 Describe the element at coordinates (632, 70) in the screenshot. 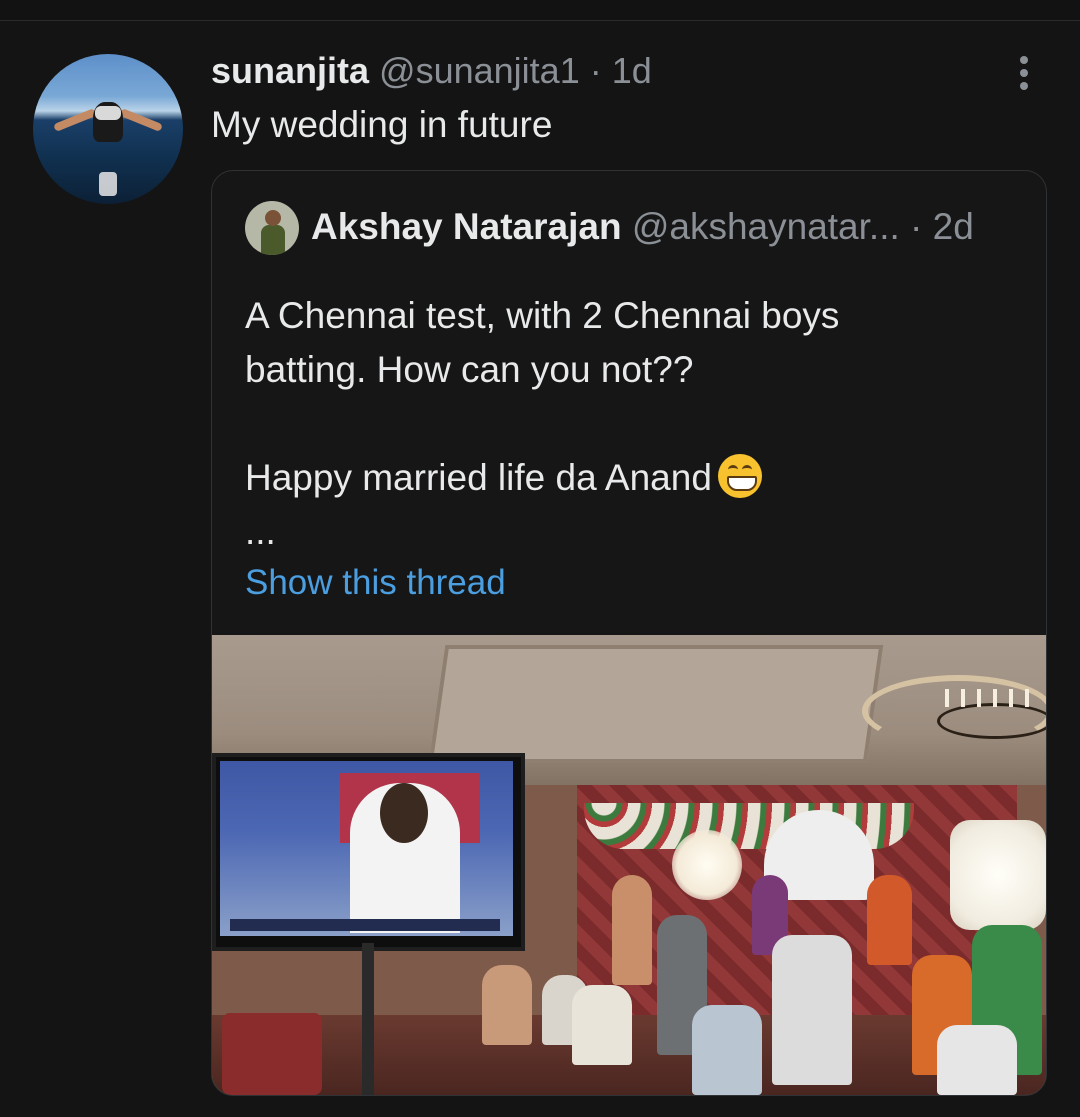

I see `tweet-time: 1d` at that location.